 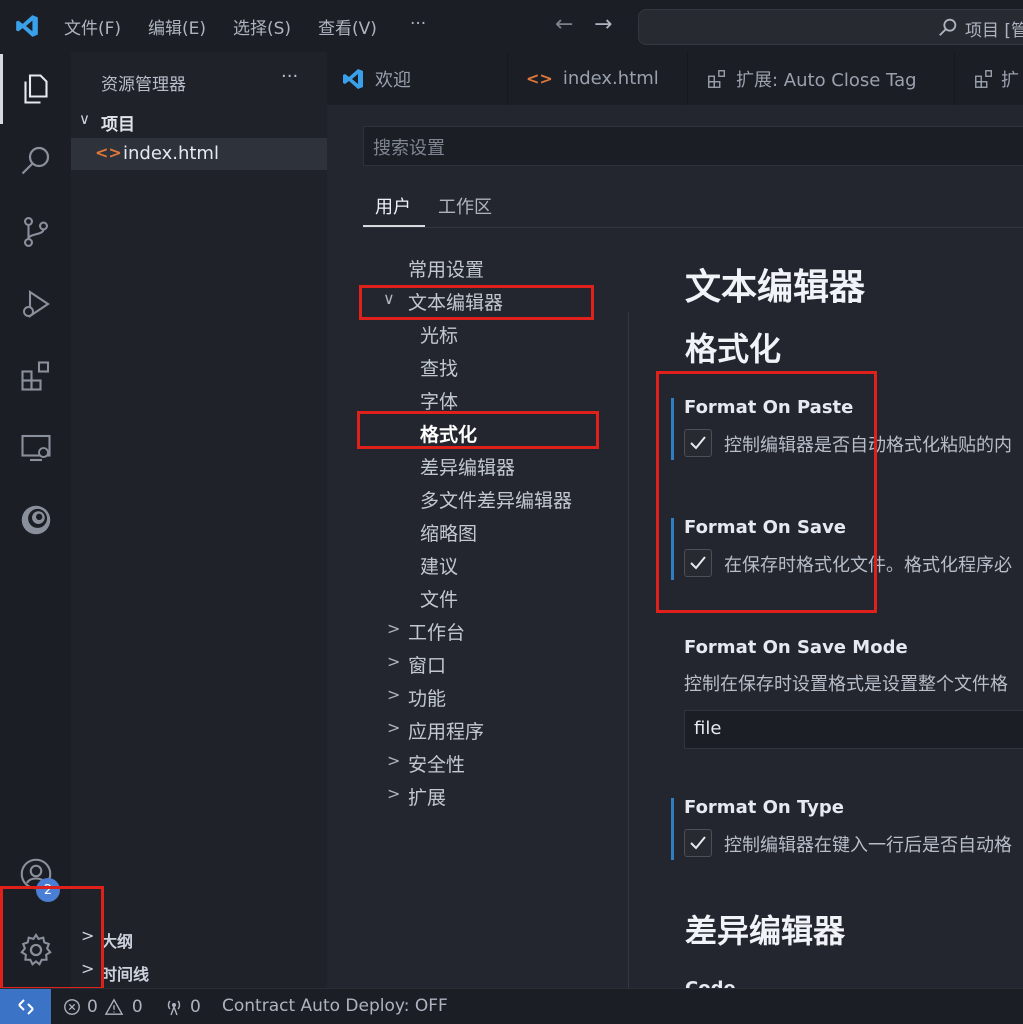 What do you see at coordinates (427, 697) in the screenshot?
I see `toc-features: 功能` at bounding box center [427, 697].